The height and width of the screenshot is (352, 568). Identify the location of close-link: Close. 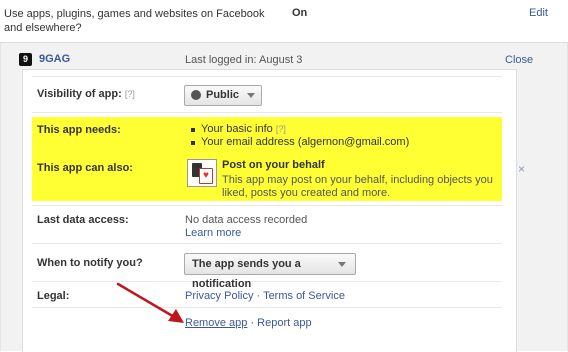
(519, 60).